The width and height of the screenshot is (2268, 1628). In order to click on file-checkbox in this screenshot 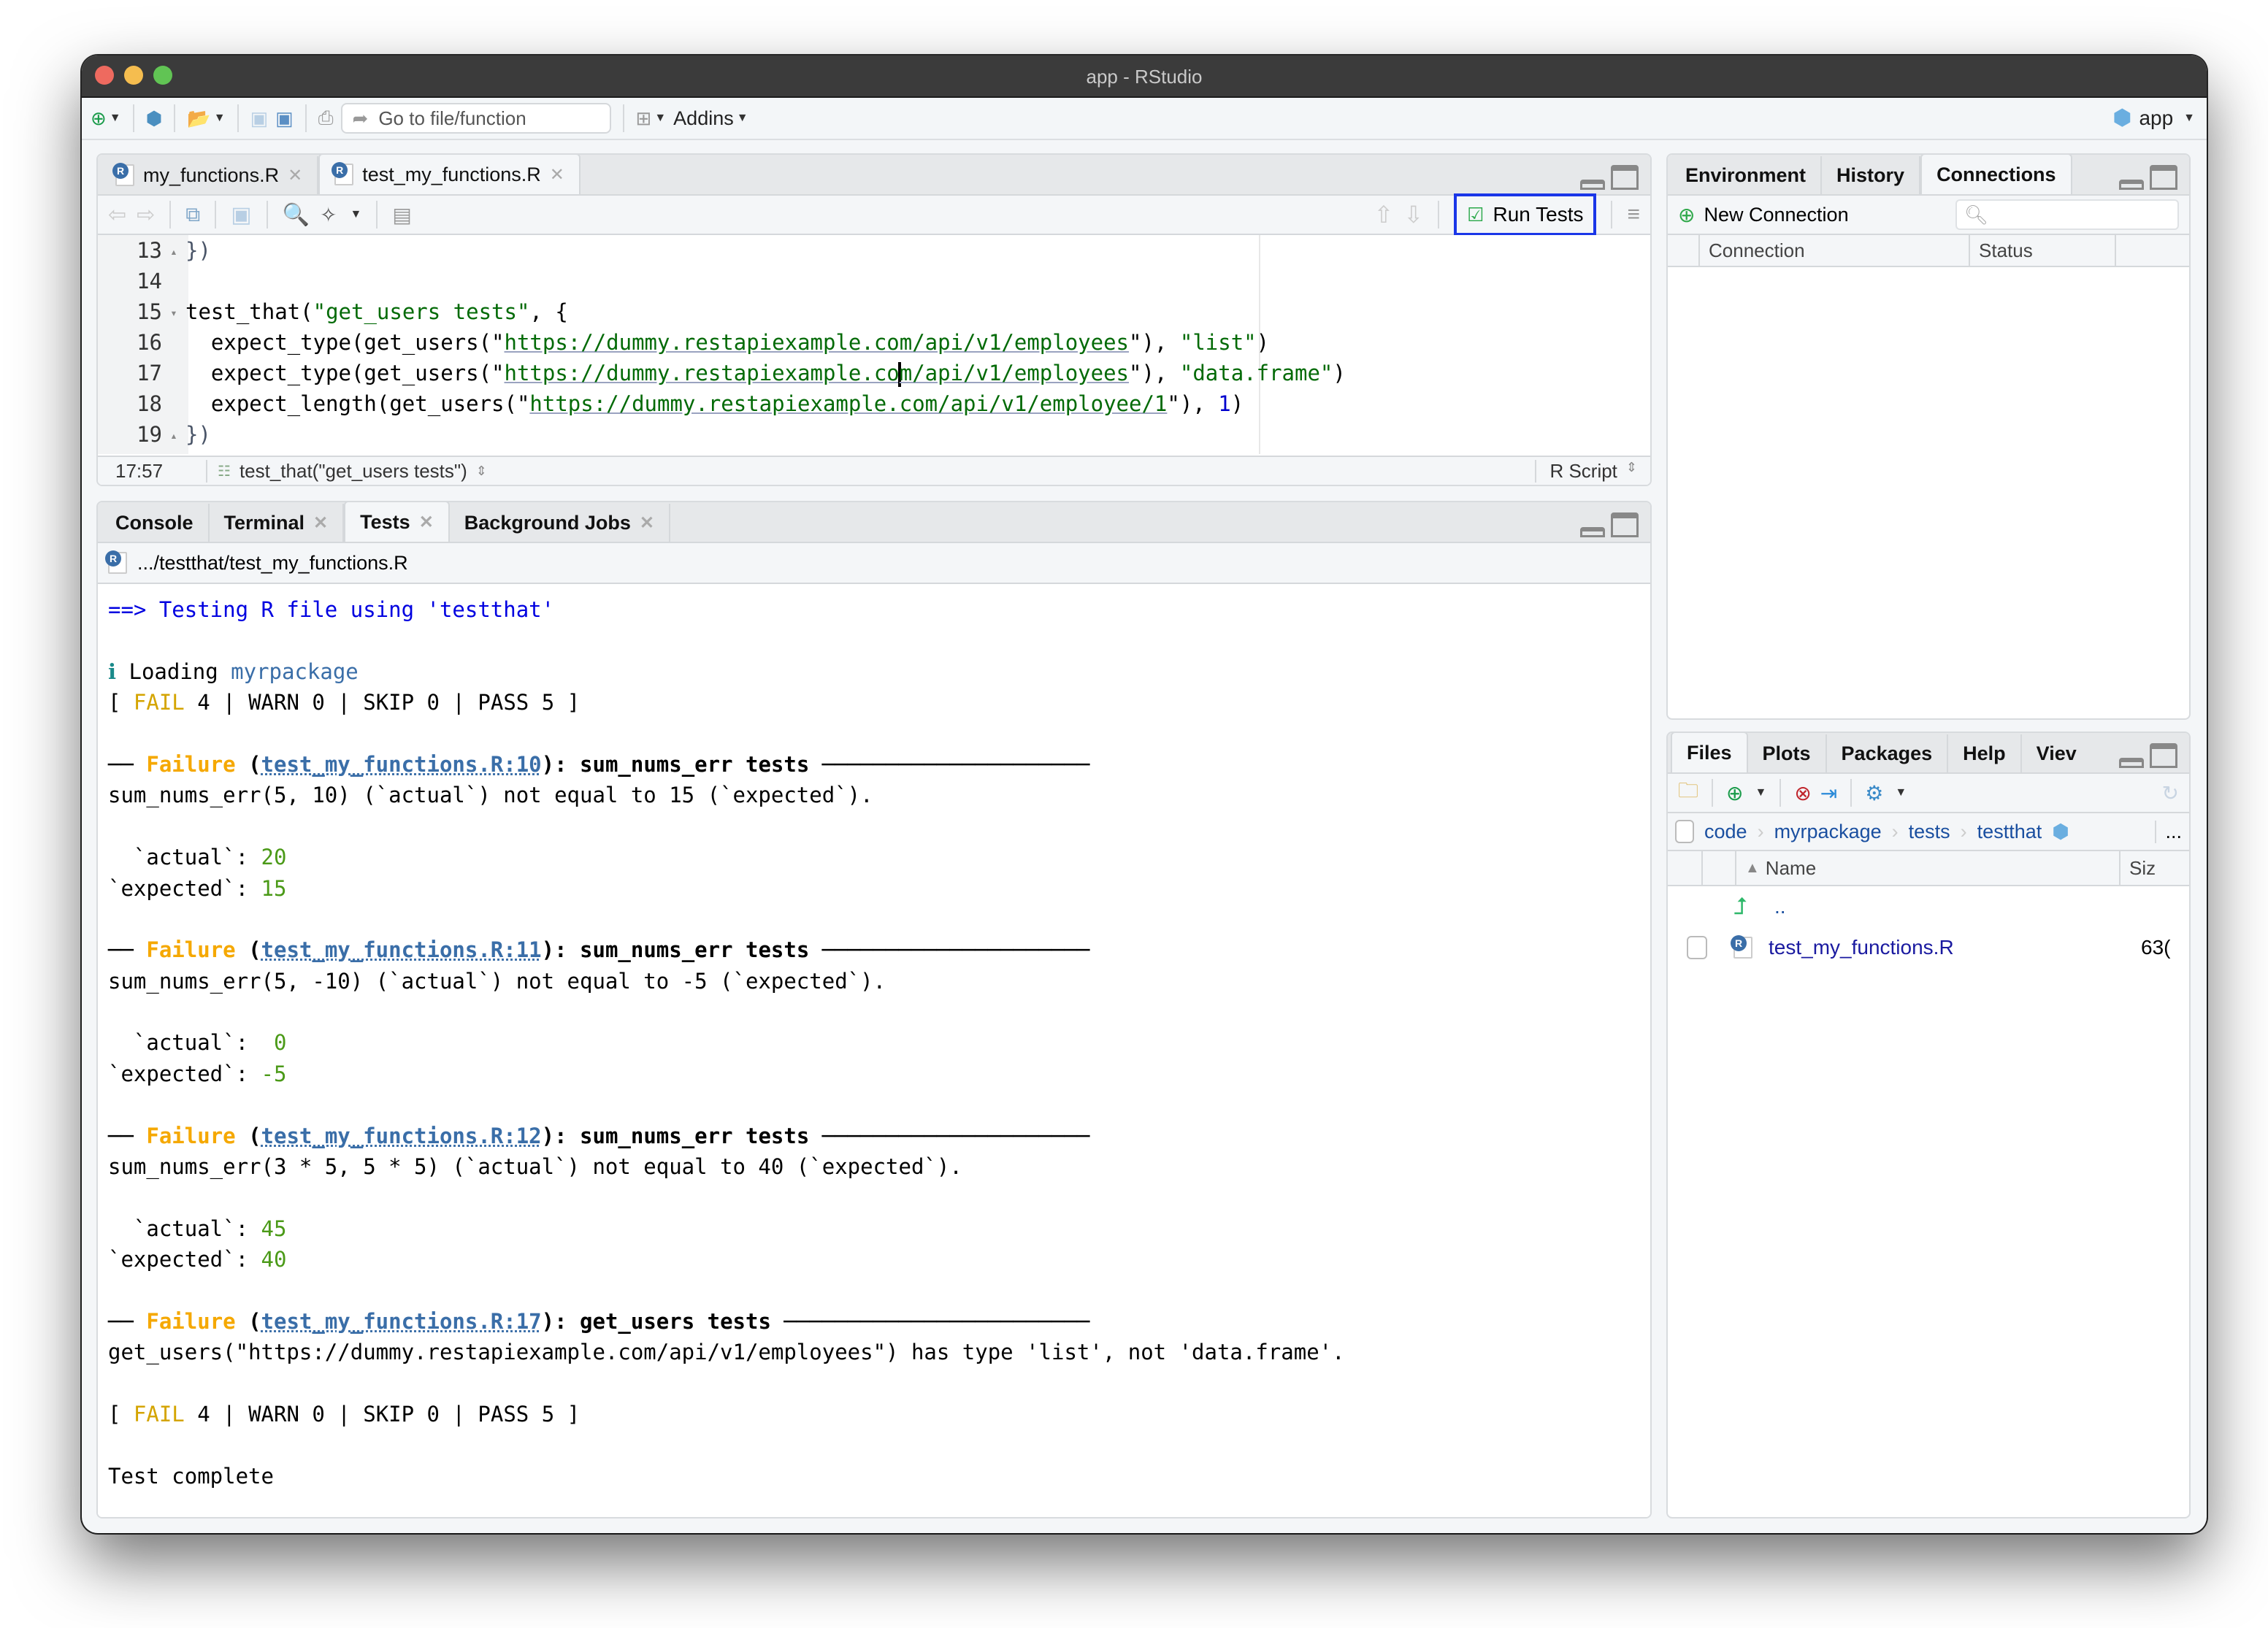, I will do `click(1697, 947)`.